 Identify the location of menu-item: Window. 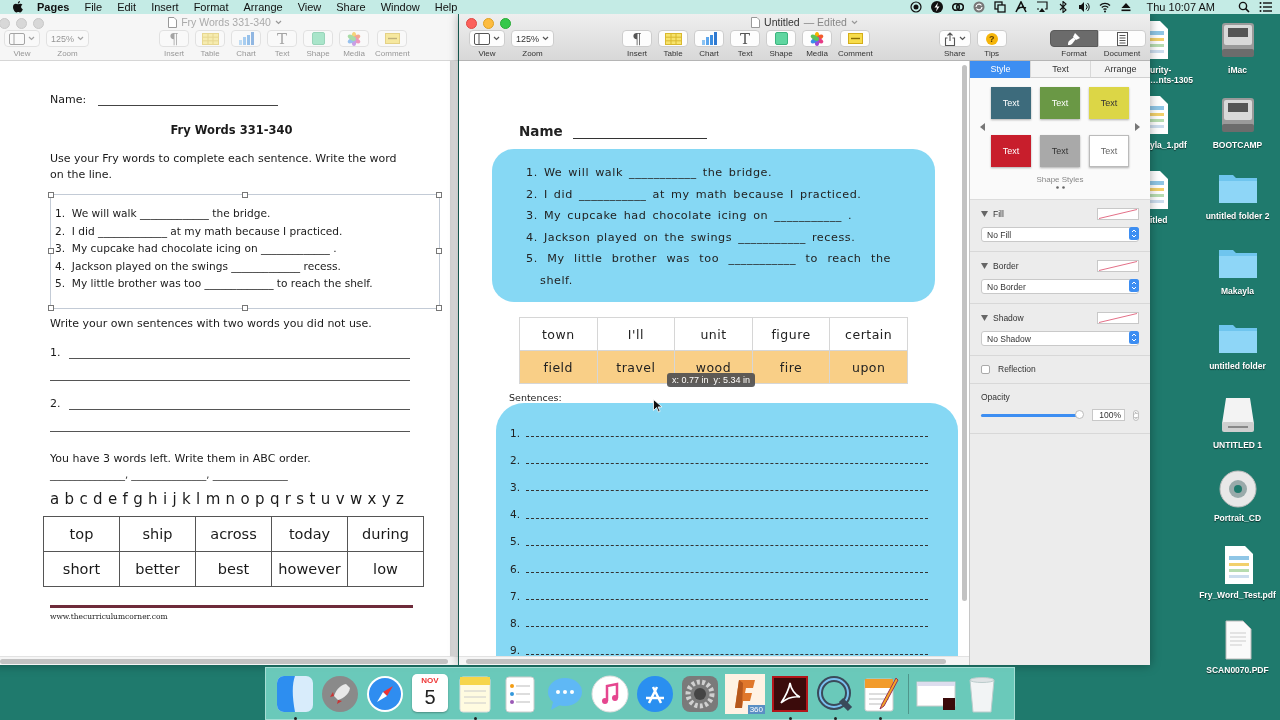
(400, 7).